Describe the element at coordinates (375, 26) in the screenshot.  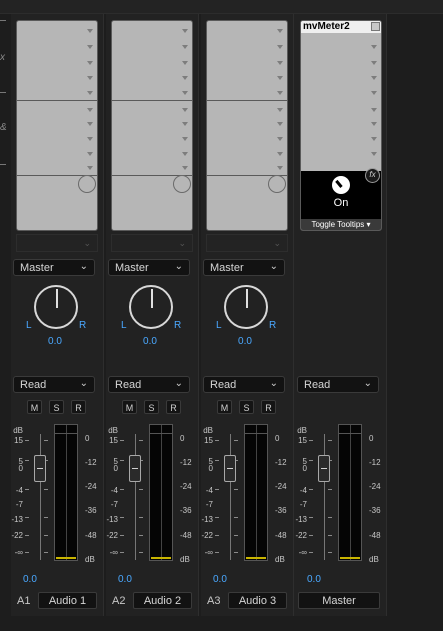
I see `plugin-menu-button` at that location.